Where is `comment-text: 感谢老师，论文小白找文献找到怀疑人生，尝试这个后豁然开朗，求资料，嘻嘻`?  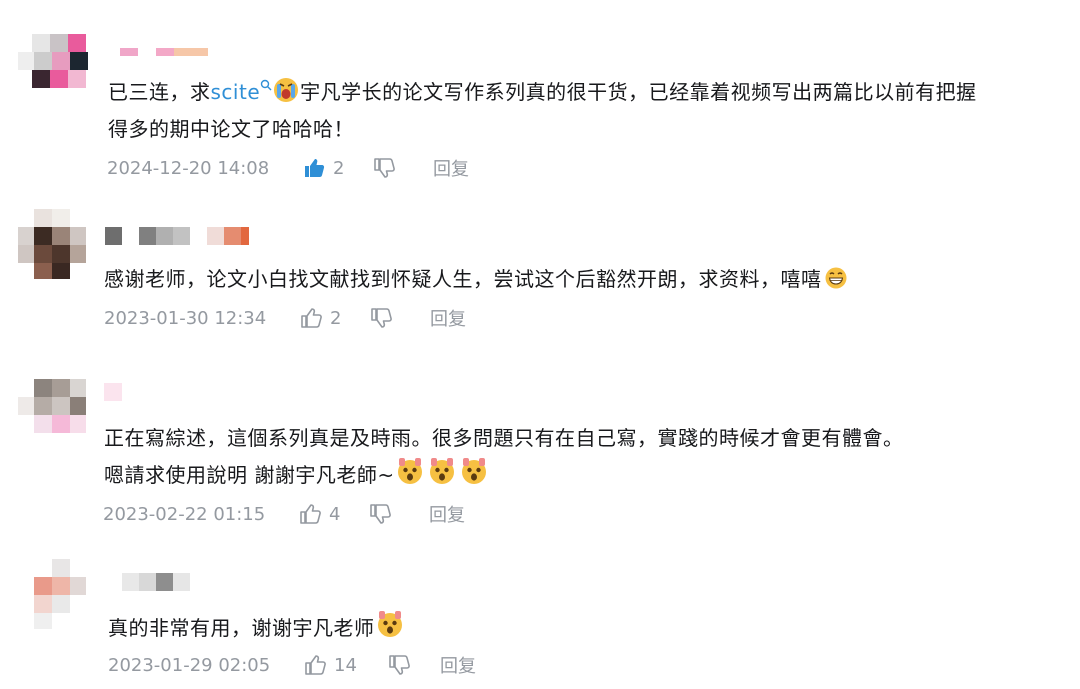 comment-text: 感谢老师，论文小白找文献找到怀疑人生，尝试这个后豁然开朗，求资料，嘻嘻 is located at coordinates (476, 279).